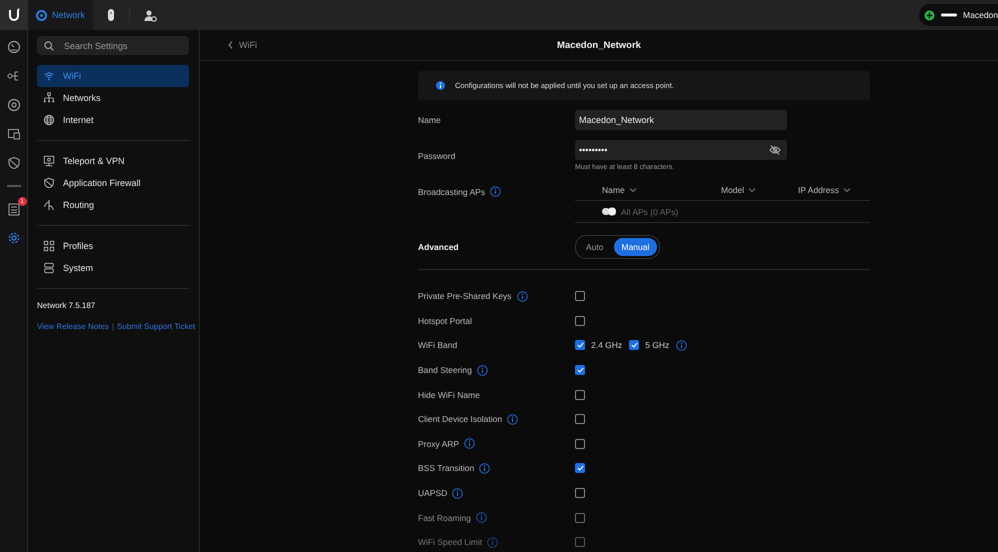  I want to click on app-logo, so click(14, 15).